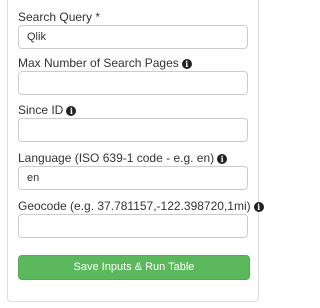 The height and width of the screenshot is (308, 320). I want to click on max-search-pages-input, so click(133, 83).